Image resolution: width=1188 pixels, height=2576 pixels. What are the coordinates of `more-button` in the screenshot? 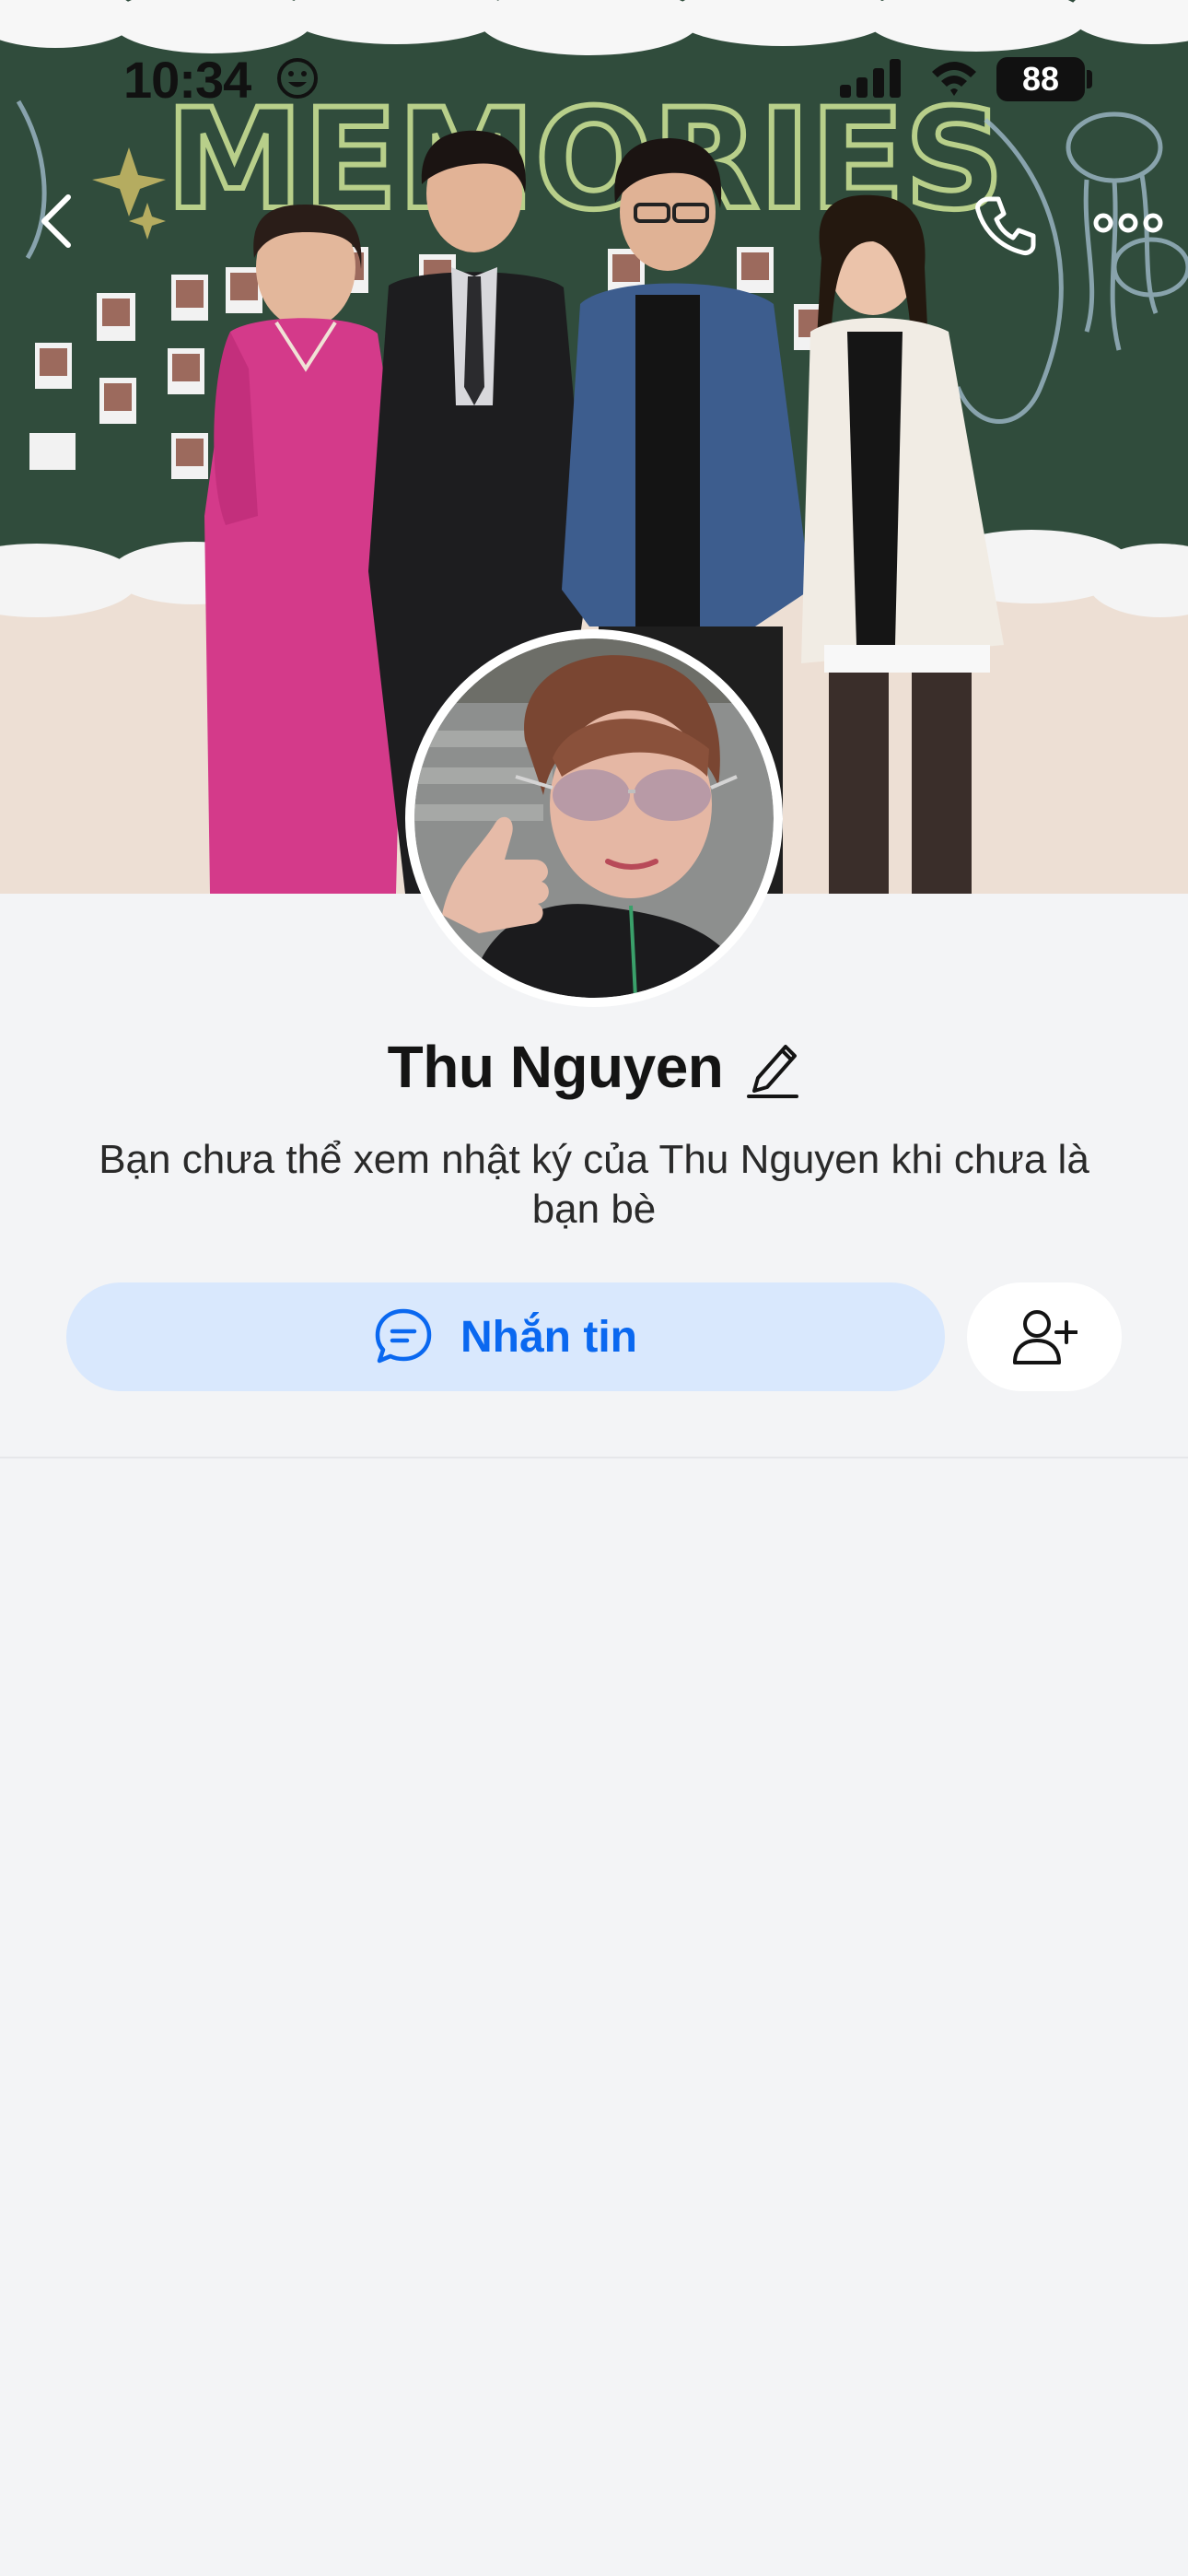 It's located at (1128, 223).